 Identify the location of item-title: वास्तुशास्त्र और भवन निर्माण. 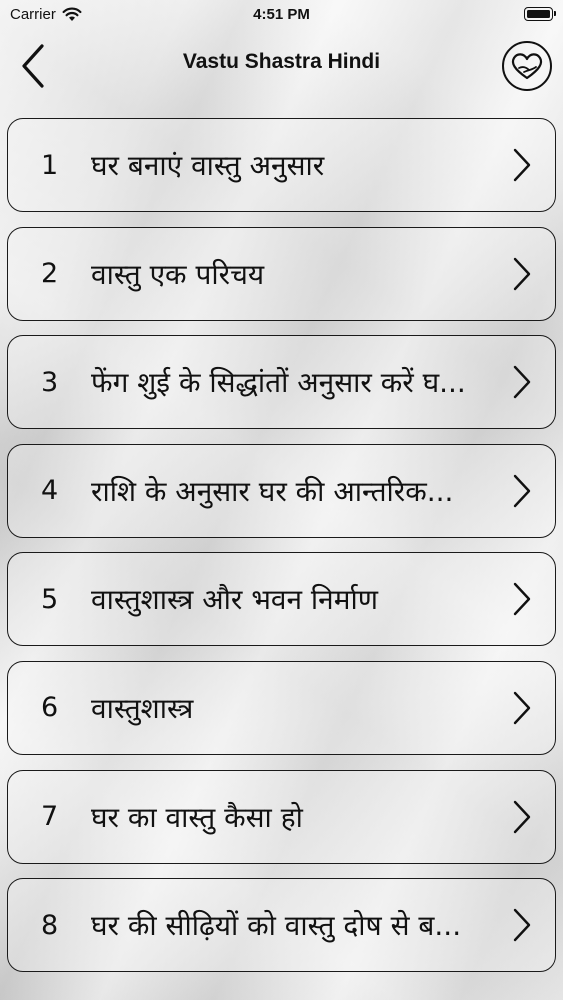
(234, 600).